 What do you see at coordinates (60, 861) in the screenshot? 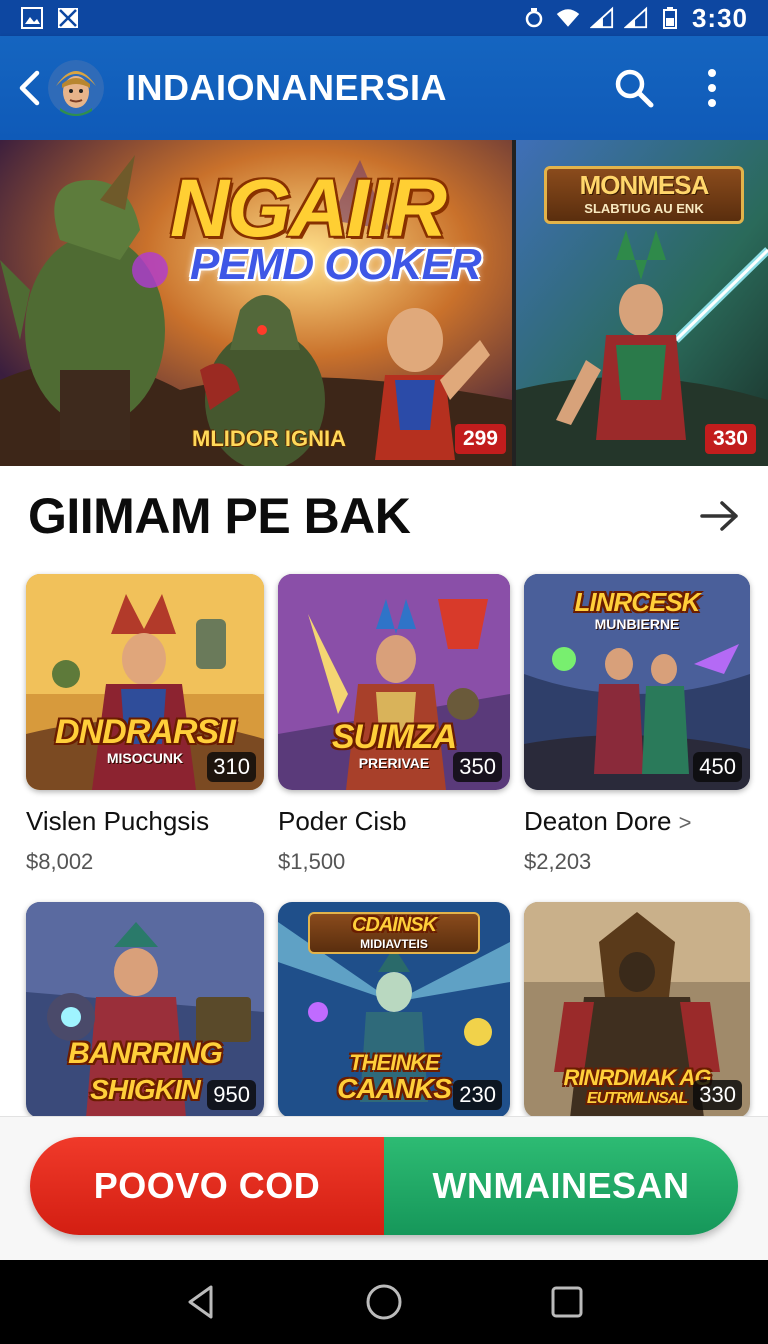
I see `game-card-price: $8,002` at bounding box center [60, 861].